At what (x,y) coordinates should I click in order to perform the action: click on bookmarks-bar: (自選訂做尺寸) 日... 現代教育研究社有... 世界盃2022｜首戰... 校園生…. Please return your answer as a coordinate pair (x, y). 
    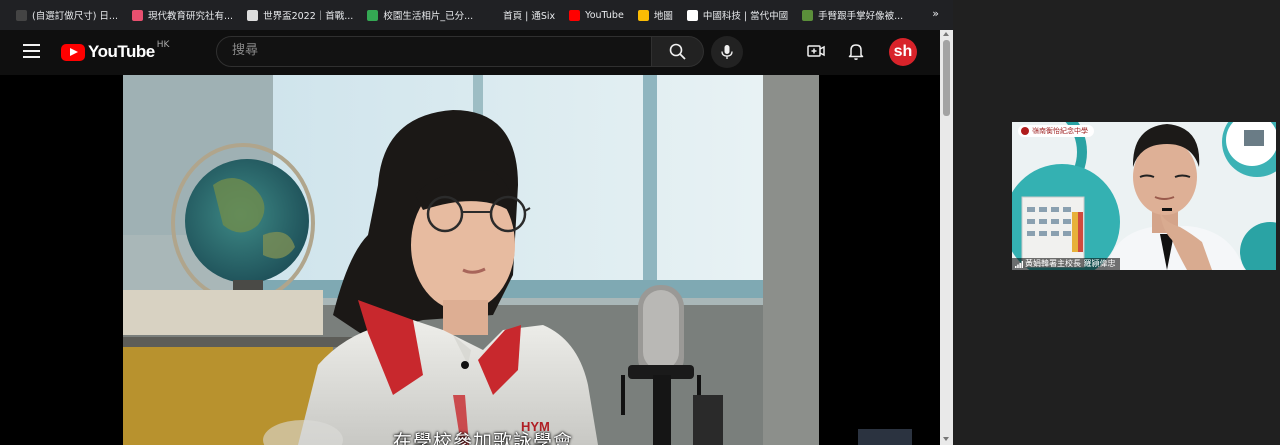
    Looking at the image, I should click on (476, 15).